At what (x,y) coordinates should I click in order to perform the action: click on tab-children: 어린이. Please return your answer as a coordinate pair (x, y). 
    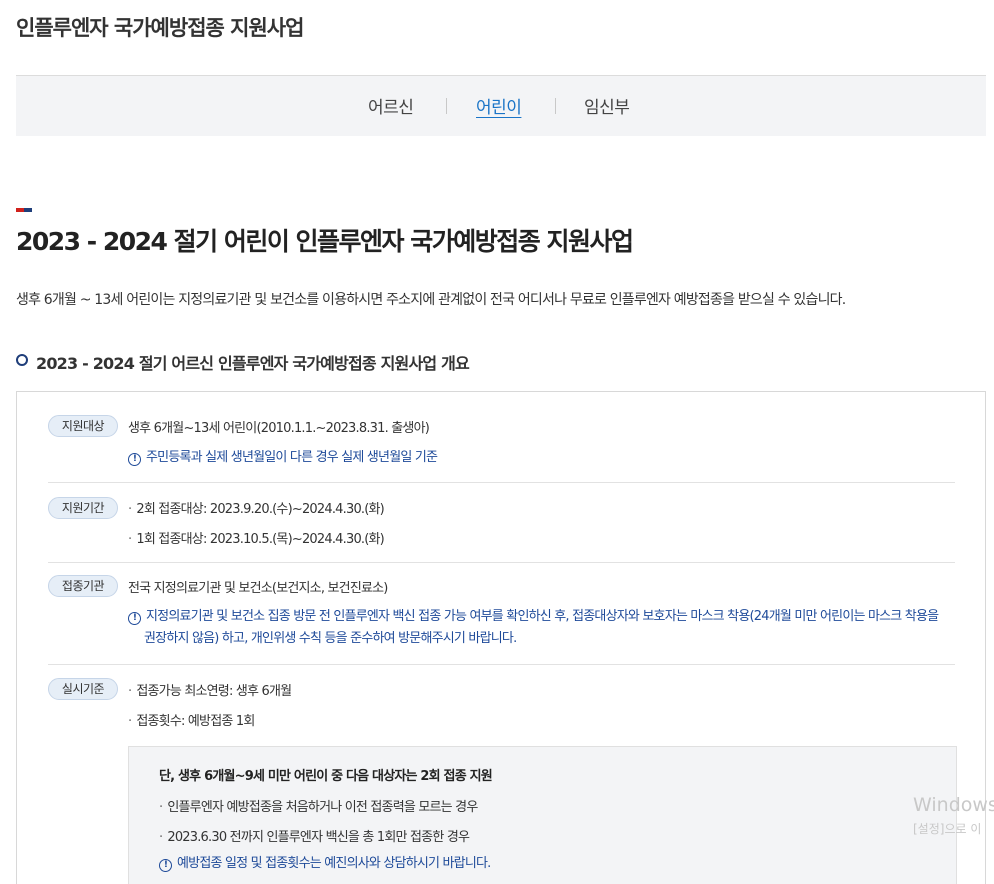
    Looking at the image, I should click on (499, 105).